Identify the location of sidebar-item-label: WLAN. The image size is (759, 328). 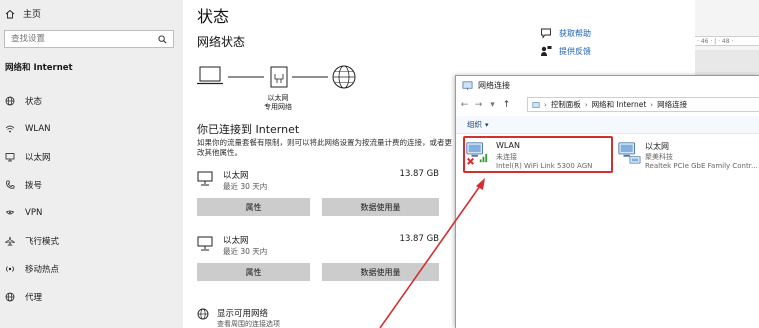
(38, 129).